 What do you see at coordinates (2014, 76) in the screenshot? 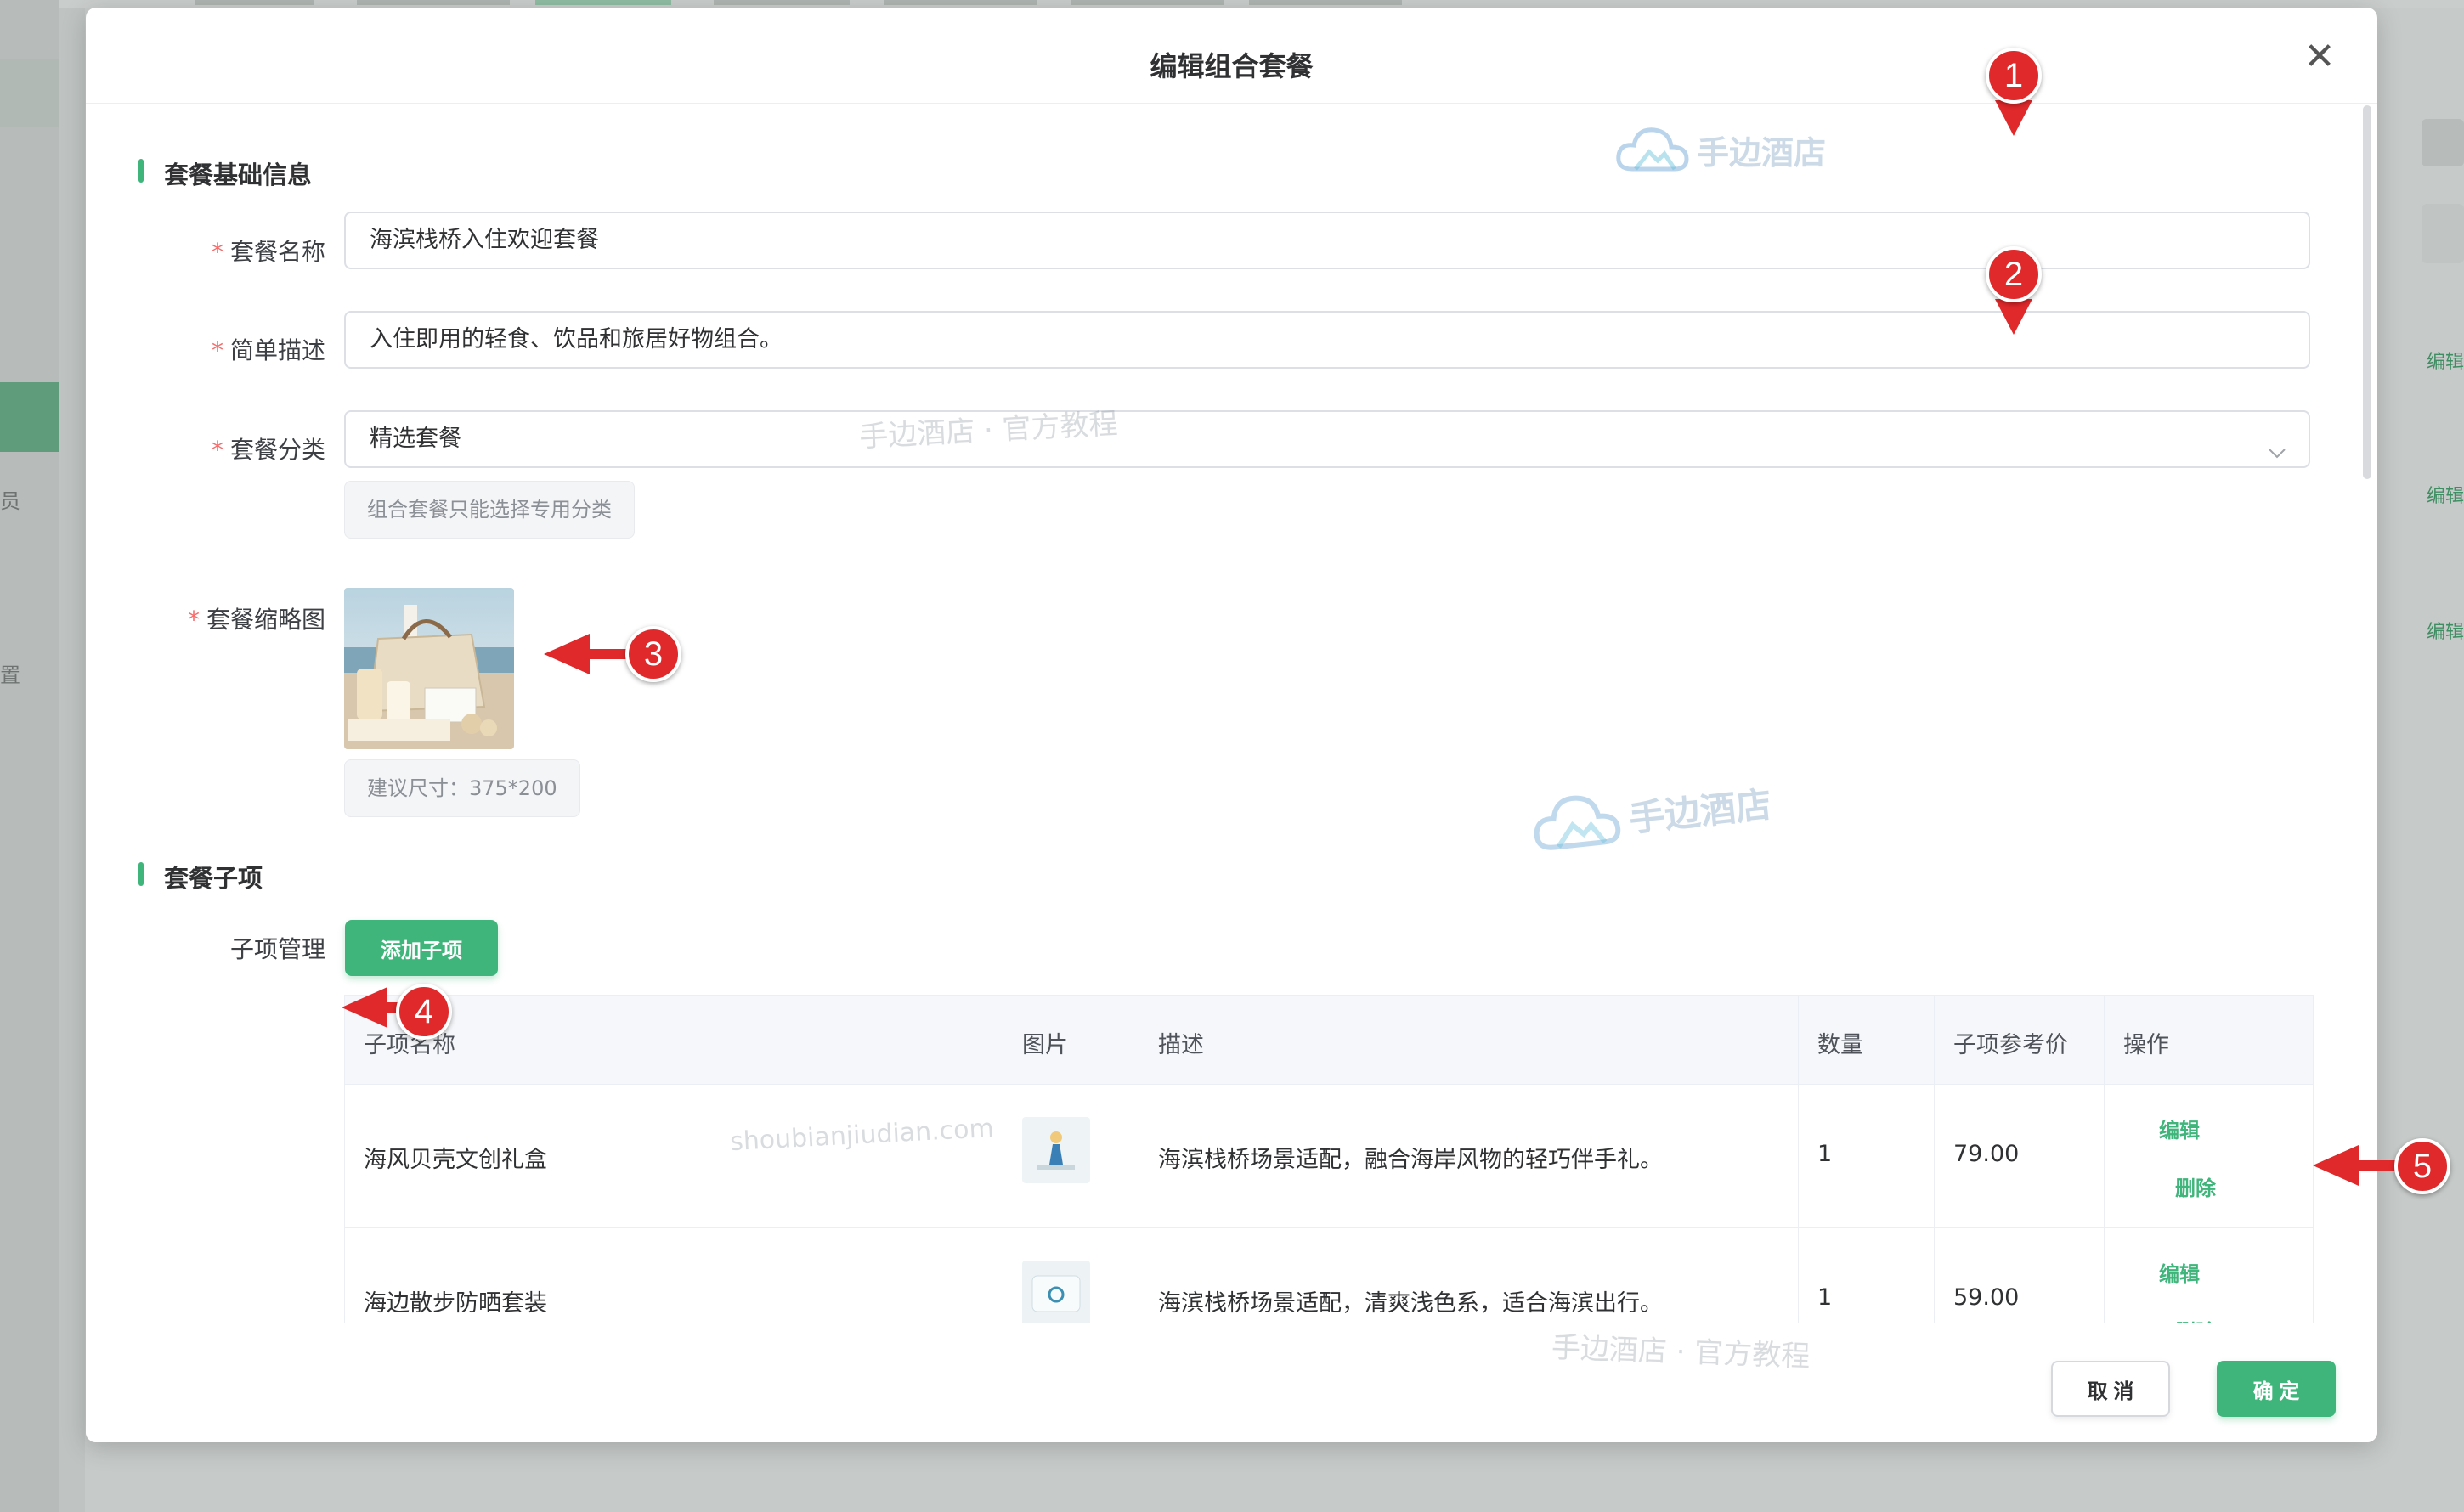
I see `annotation-badge-1: 1` at bounding box center [2014, 76].